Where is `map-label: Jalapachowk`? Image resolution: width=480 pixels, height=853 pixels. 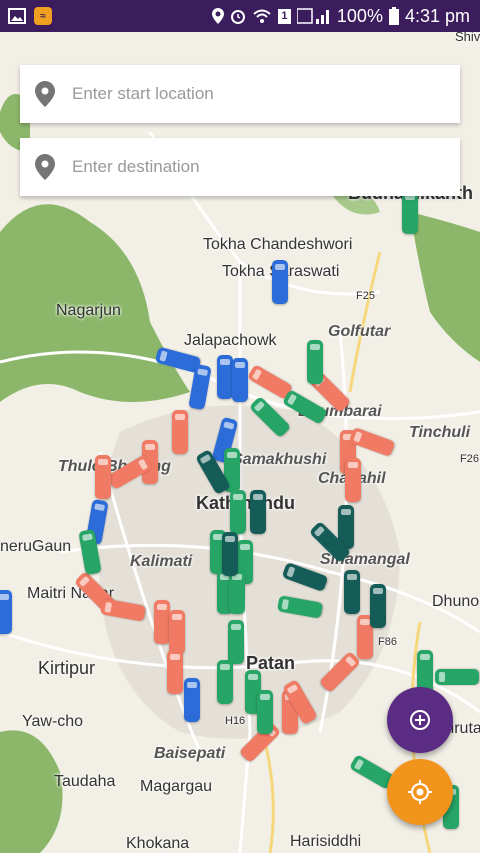 map-label: Jalapachowk is located at coordinates (230, 340).